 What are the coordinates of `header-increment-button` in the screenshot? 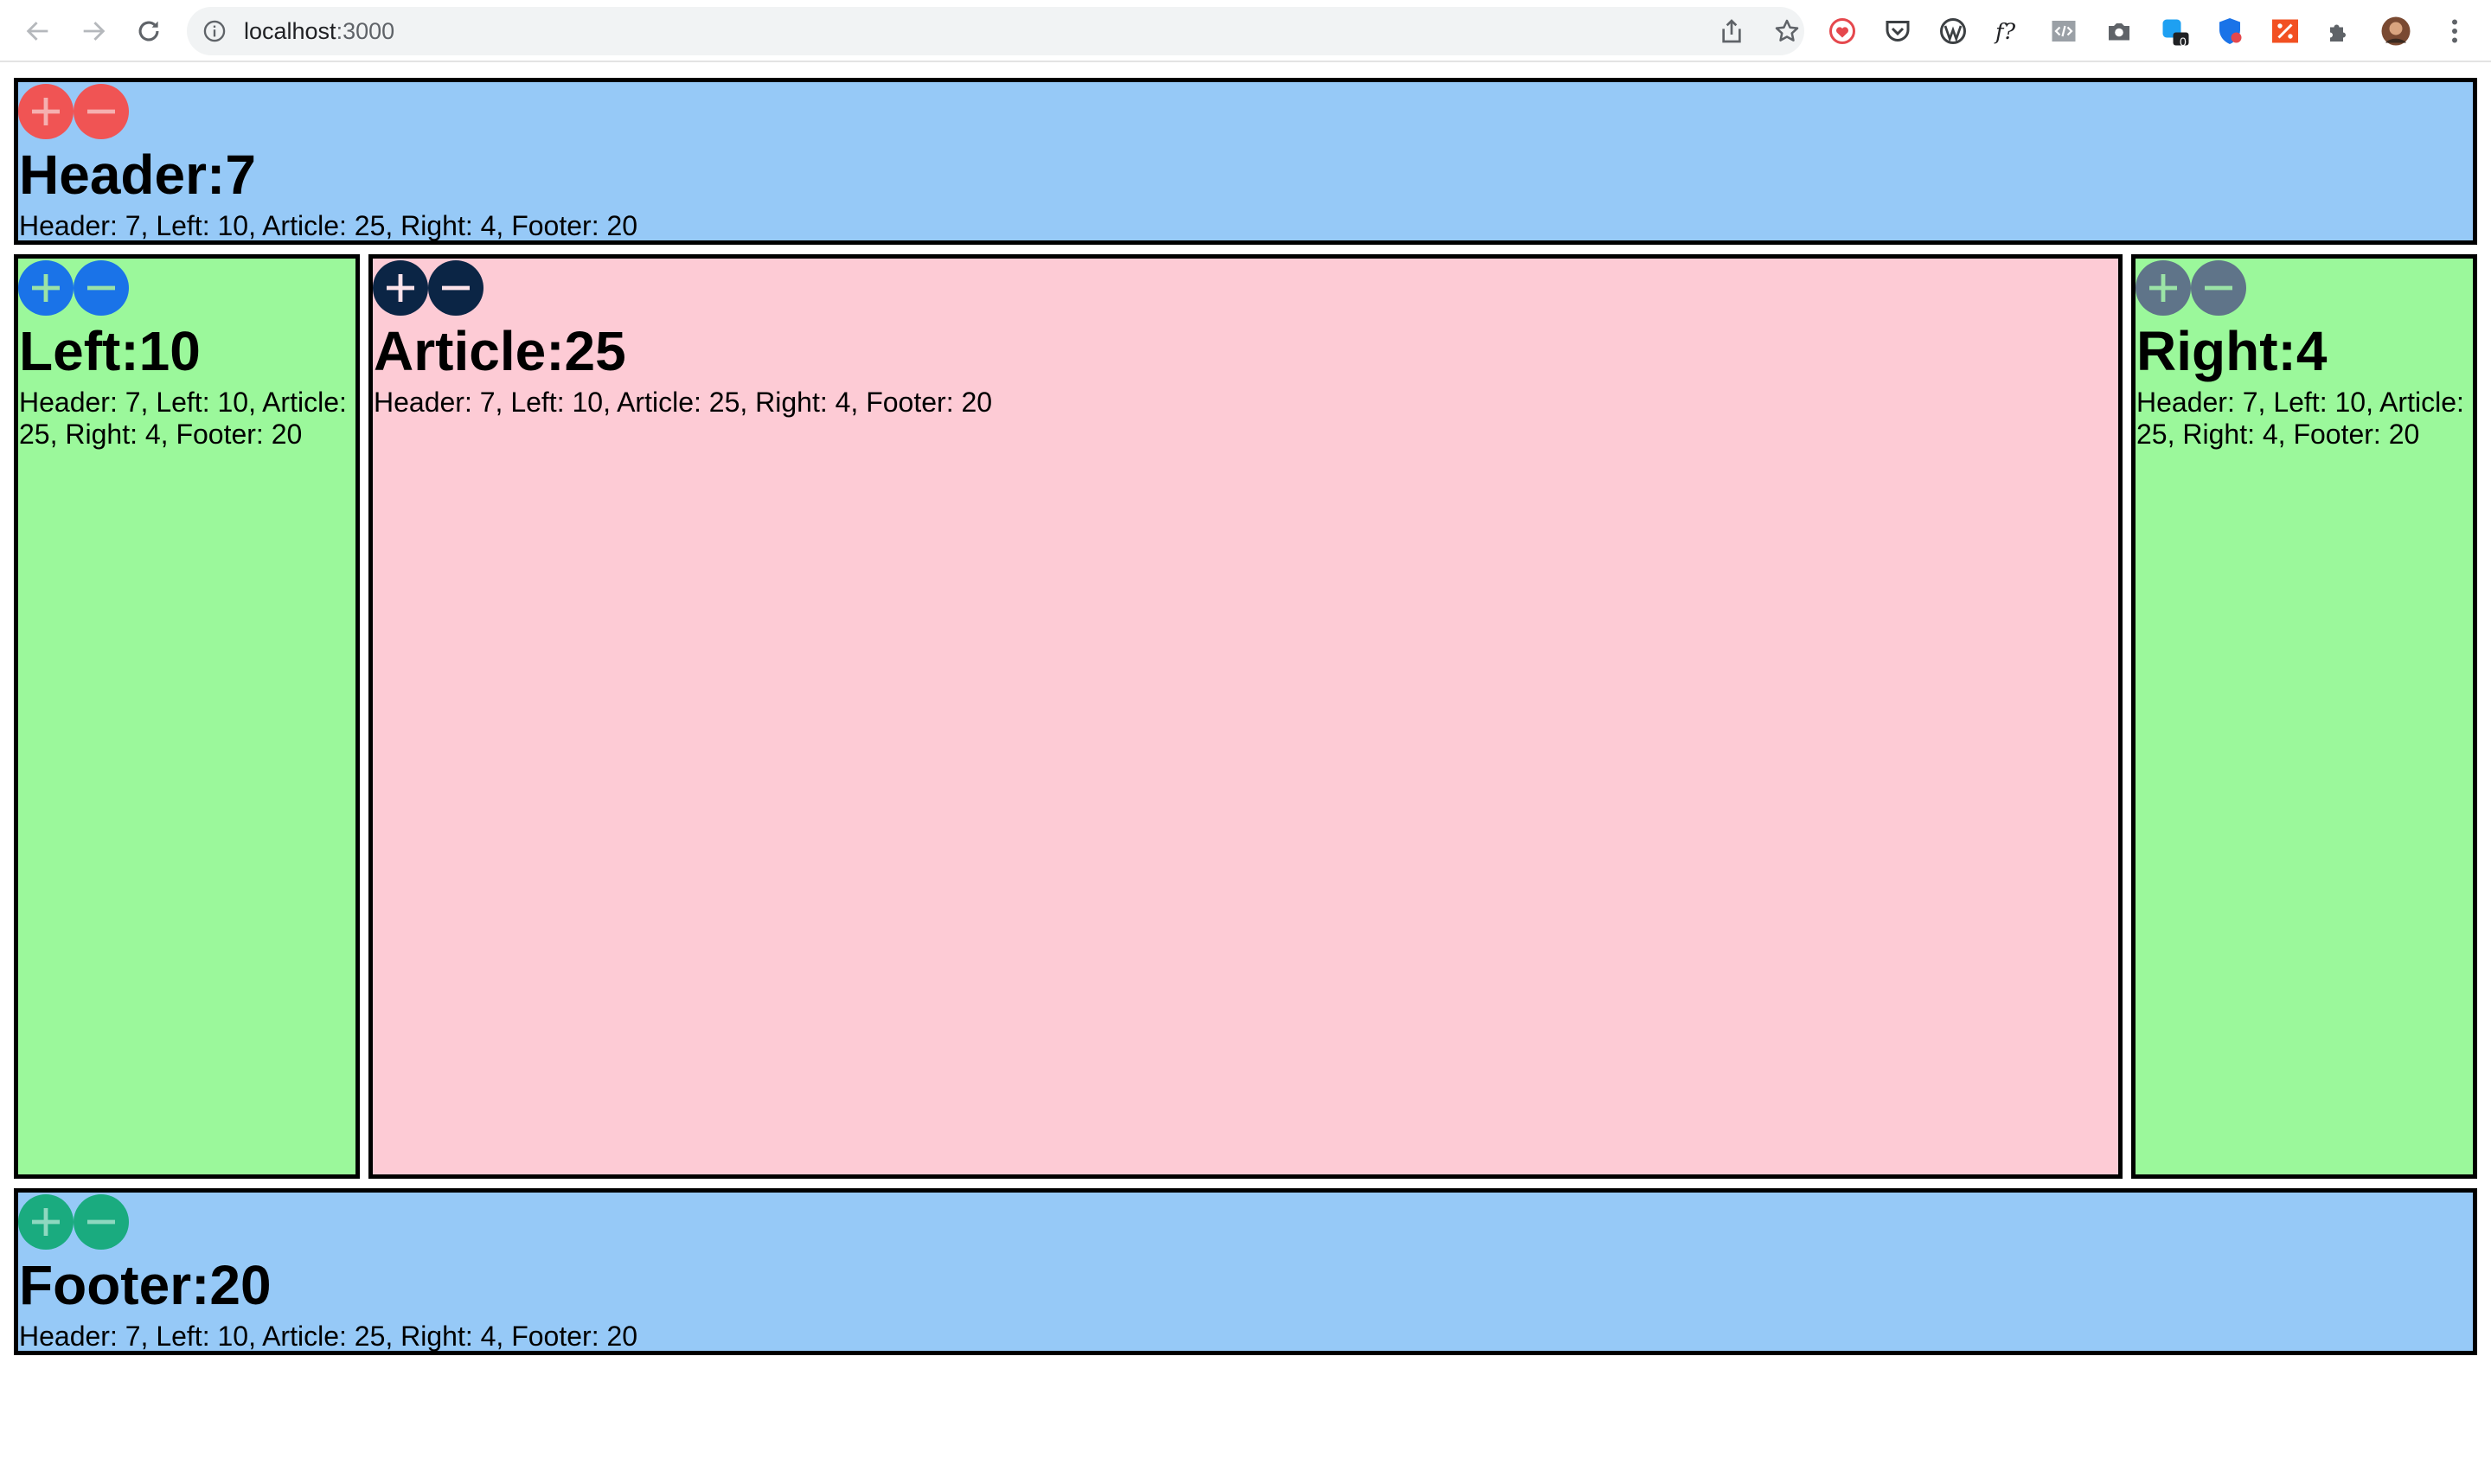 It's located at (46, 111).